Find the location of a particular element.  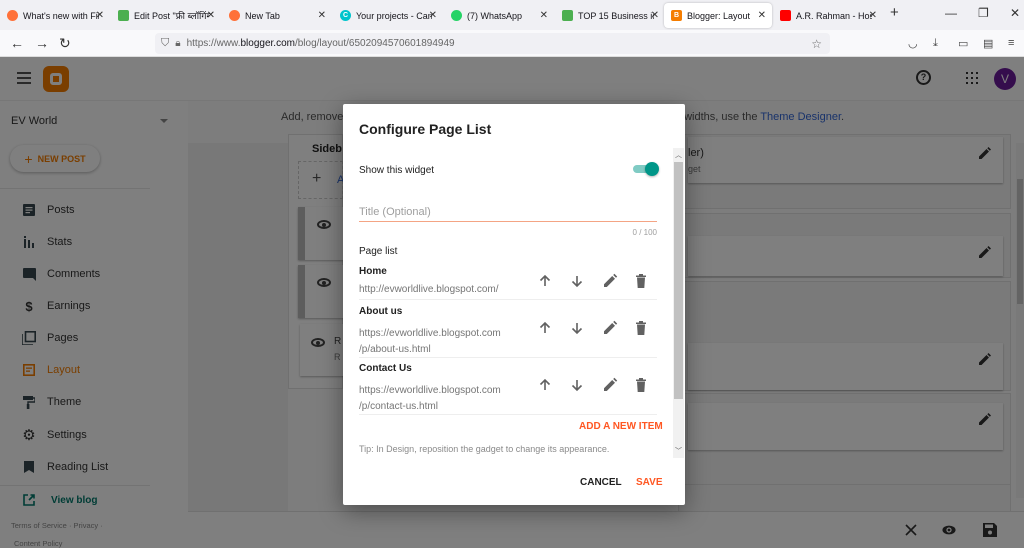

tab-title: (7) WhatsApp is located at coordinates (495, 15).